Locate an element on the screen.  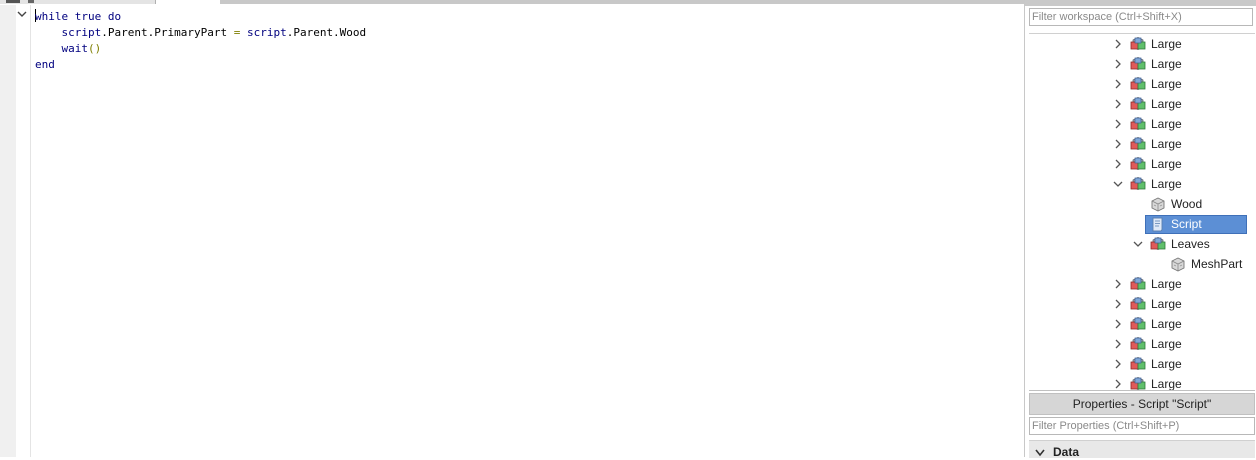
fold-margin is located at coordinates (23, 231).